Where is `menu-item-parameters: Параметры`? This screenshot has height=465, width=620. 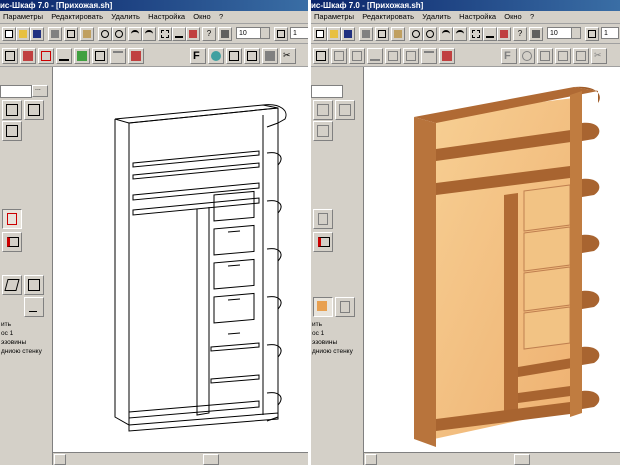 menu-item-parameters: Параметры is located at coordinates (334, 17).